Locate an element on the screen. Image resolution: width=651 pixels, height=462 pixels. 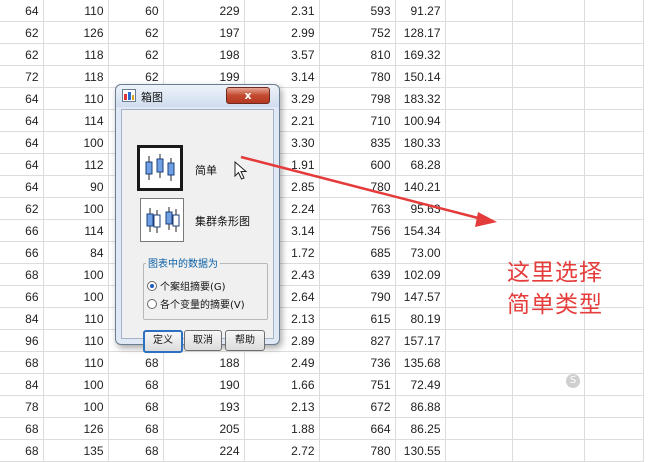
table-cell: 780 is located at coordinates (357, 450).